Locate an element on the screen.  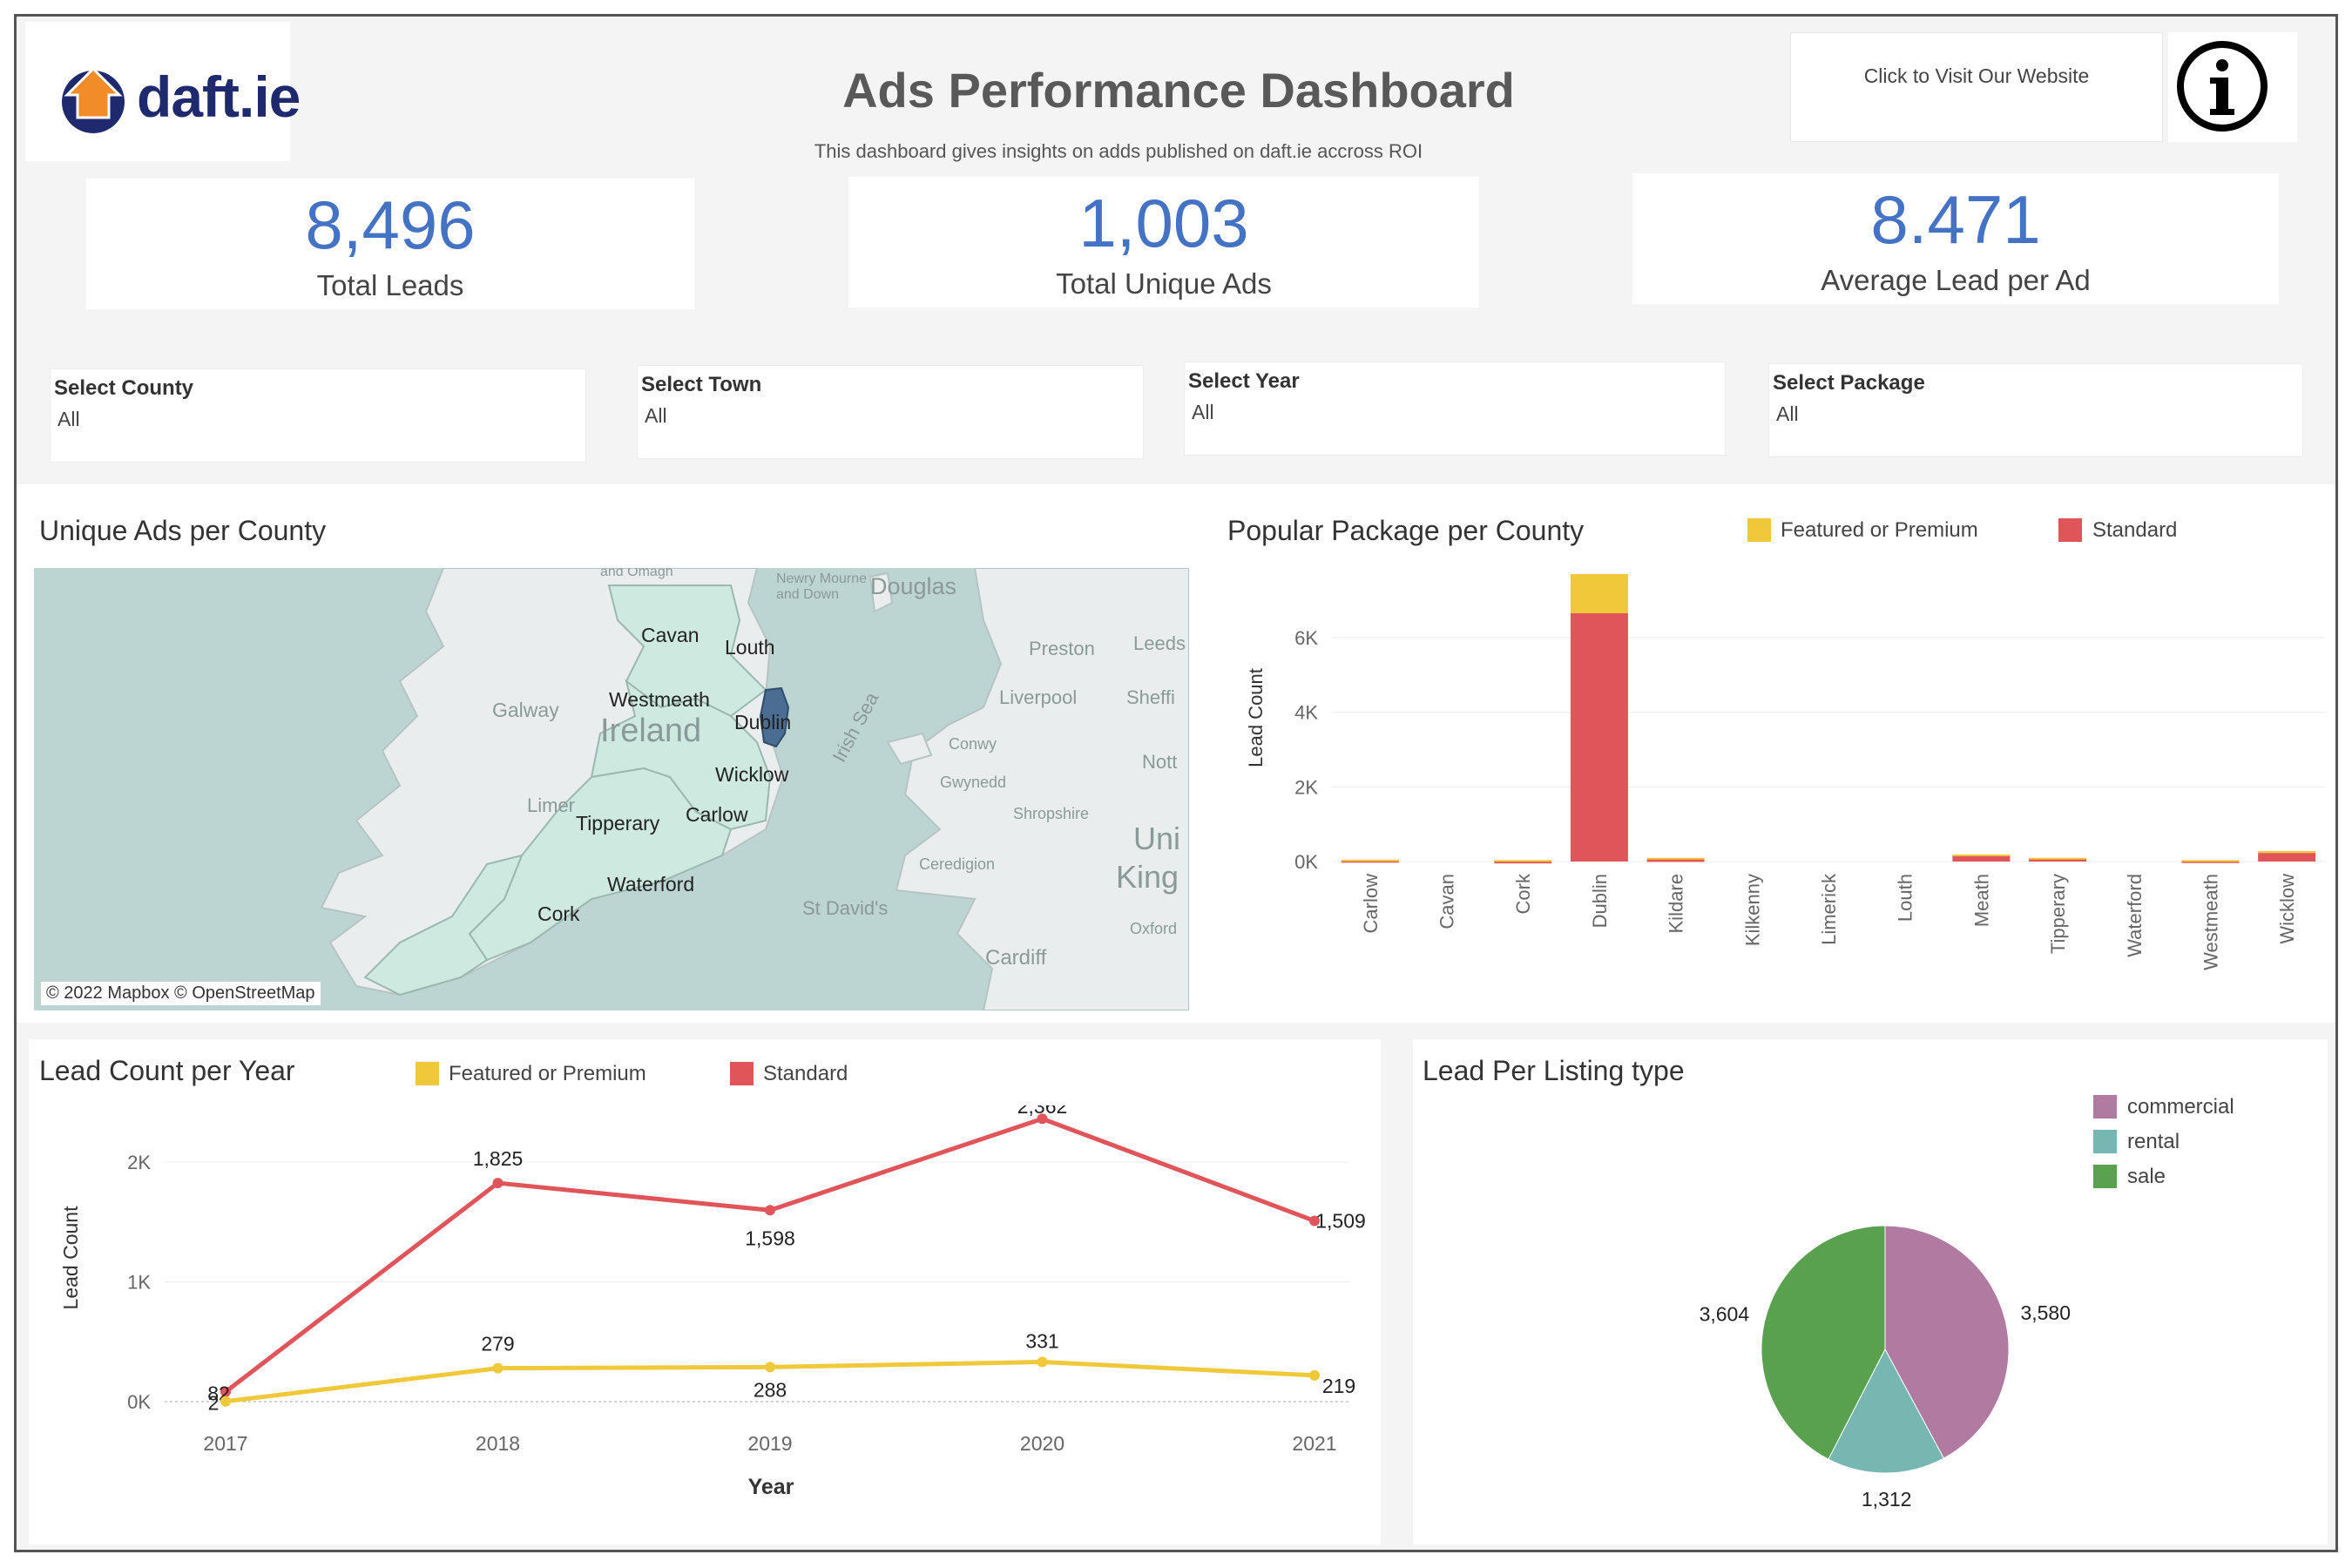
filter-label: Select Year is located at coordinates (1244, 381).